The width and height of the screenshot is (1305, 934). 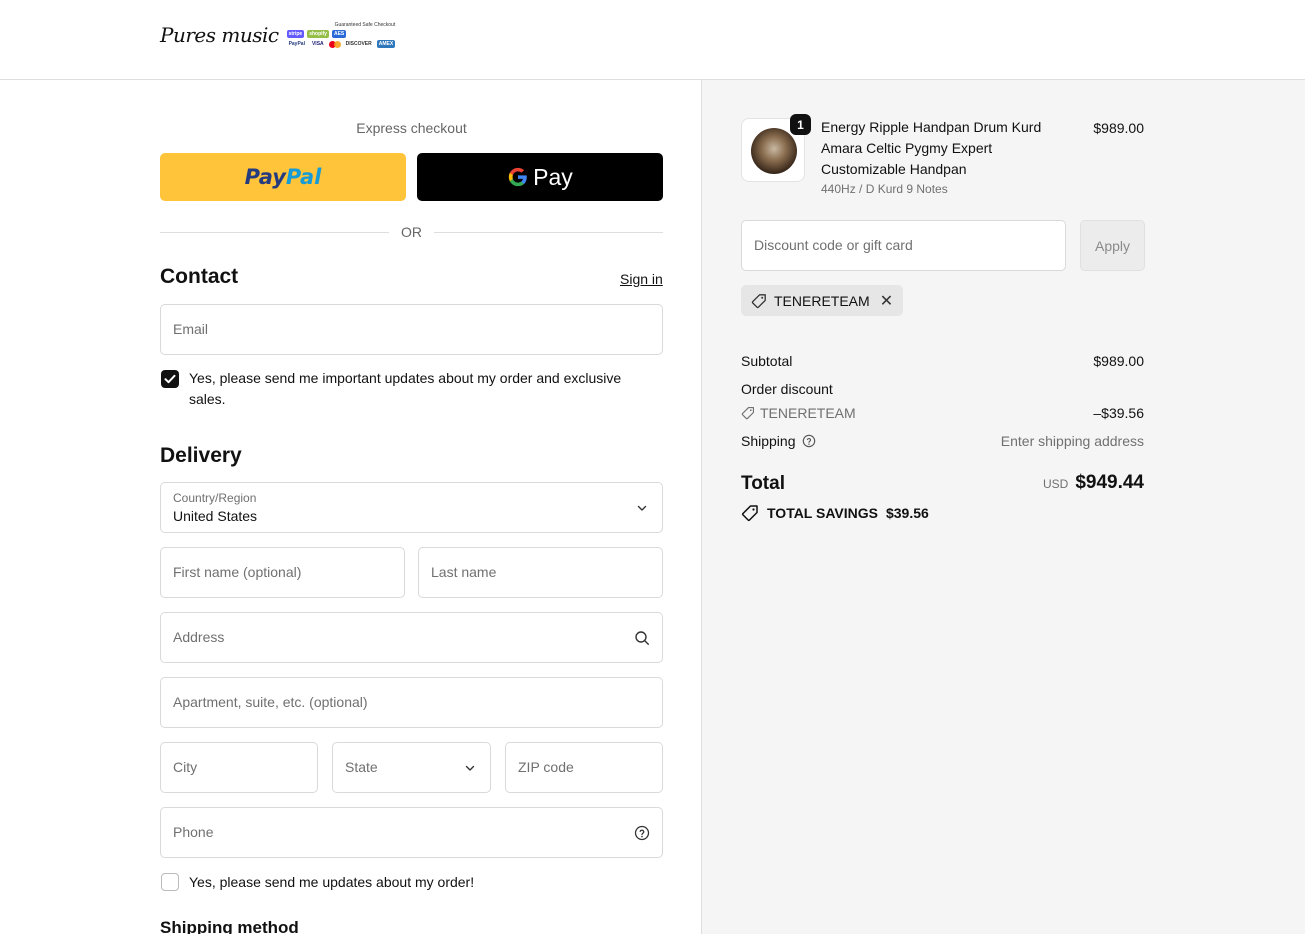 I want to click on city-placeholder: City, so click(x=185, y=767).